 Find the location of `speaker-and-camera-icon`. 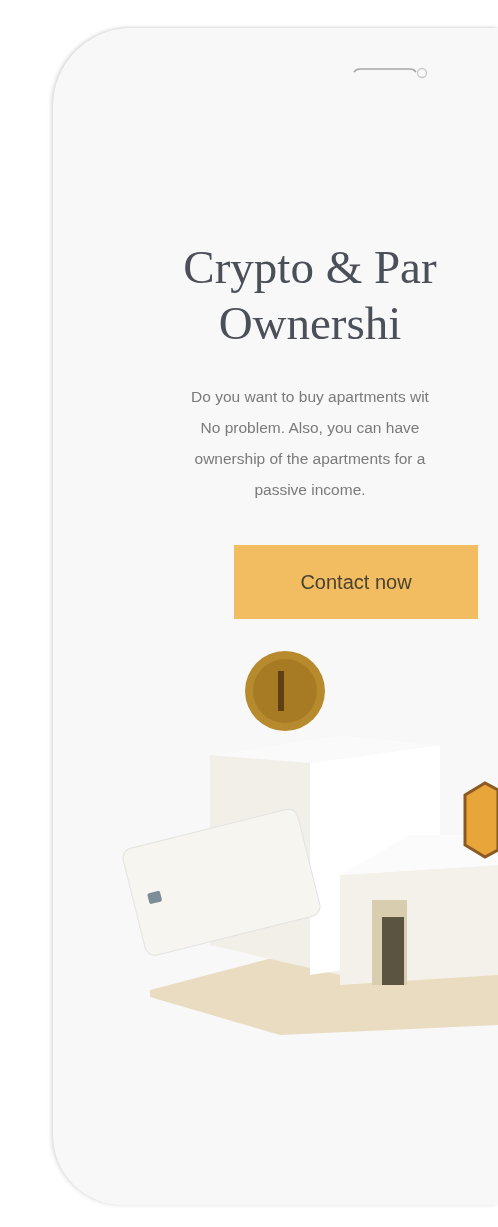

speaker-and-camera-icon is located at coordinates (390, 73).